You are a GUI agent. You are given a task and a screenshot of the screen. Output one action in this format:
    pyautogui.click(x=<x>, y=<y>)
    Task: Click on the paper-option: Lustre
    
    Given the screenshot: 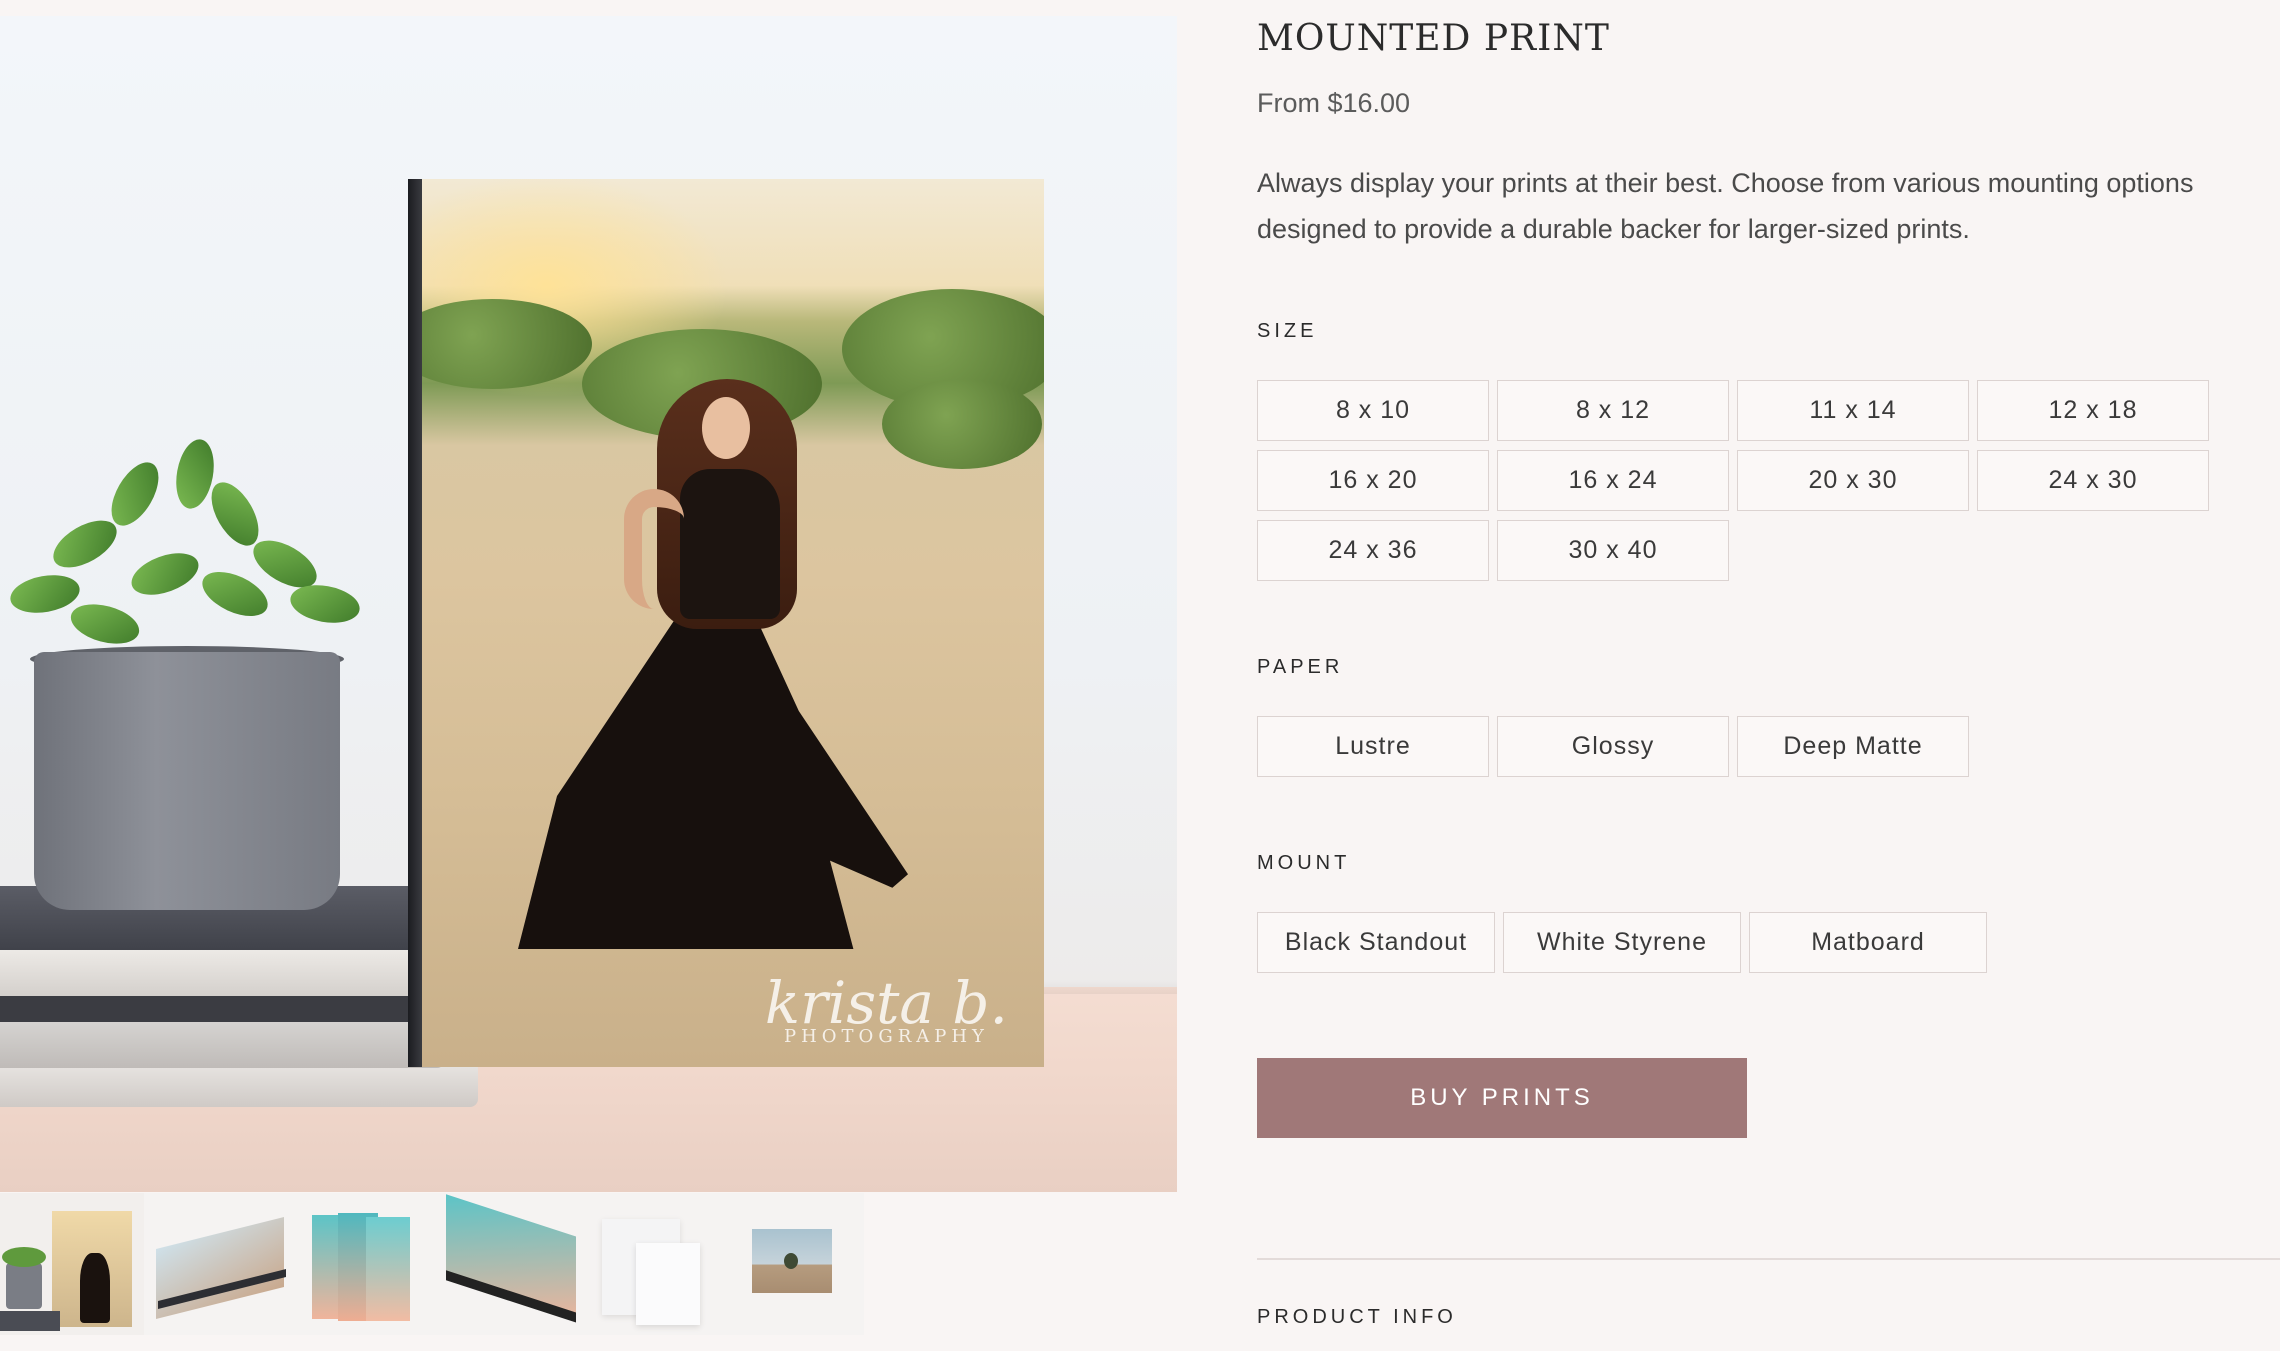 What is the action you would take?
    pyautogui.click(x=1373, y=746)
    